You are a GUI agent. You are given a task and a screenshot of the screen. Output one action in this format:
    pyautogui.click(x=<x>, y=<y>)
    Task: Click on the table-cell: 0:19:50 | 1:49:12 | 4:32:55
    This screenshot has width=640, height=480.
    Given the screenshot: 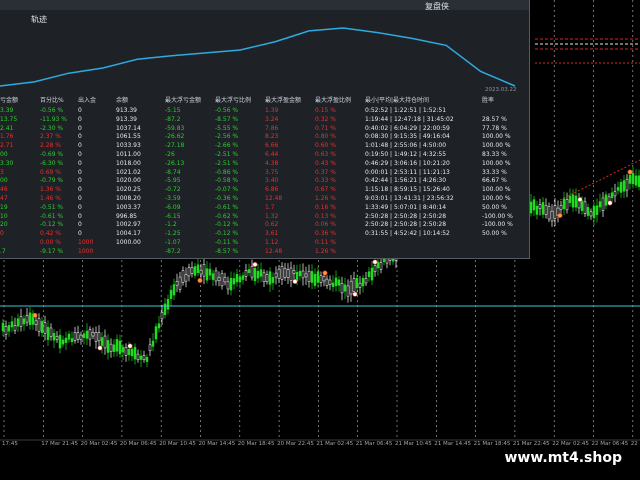 What is the action you would take?
    pyautogui.click(x=406, y=154)
    